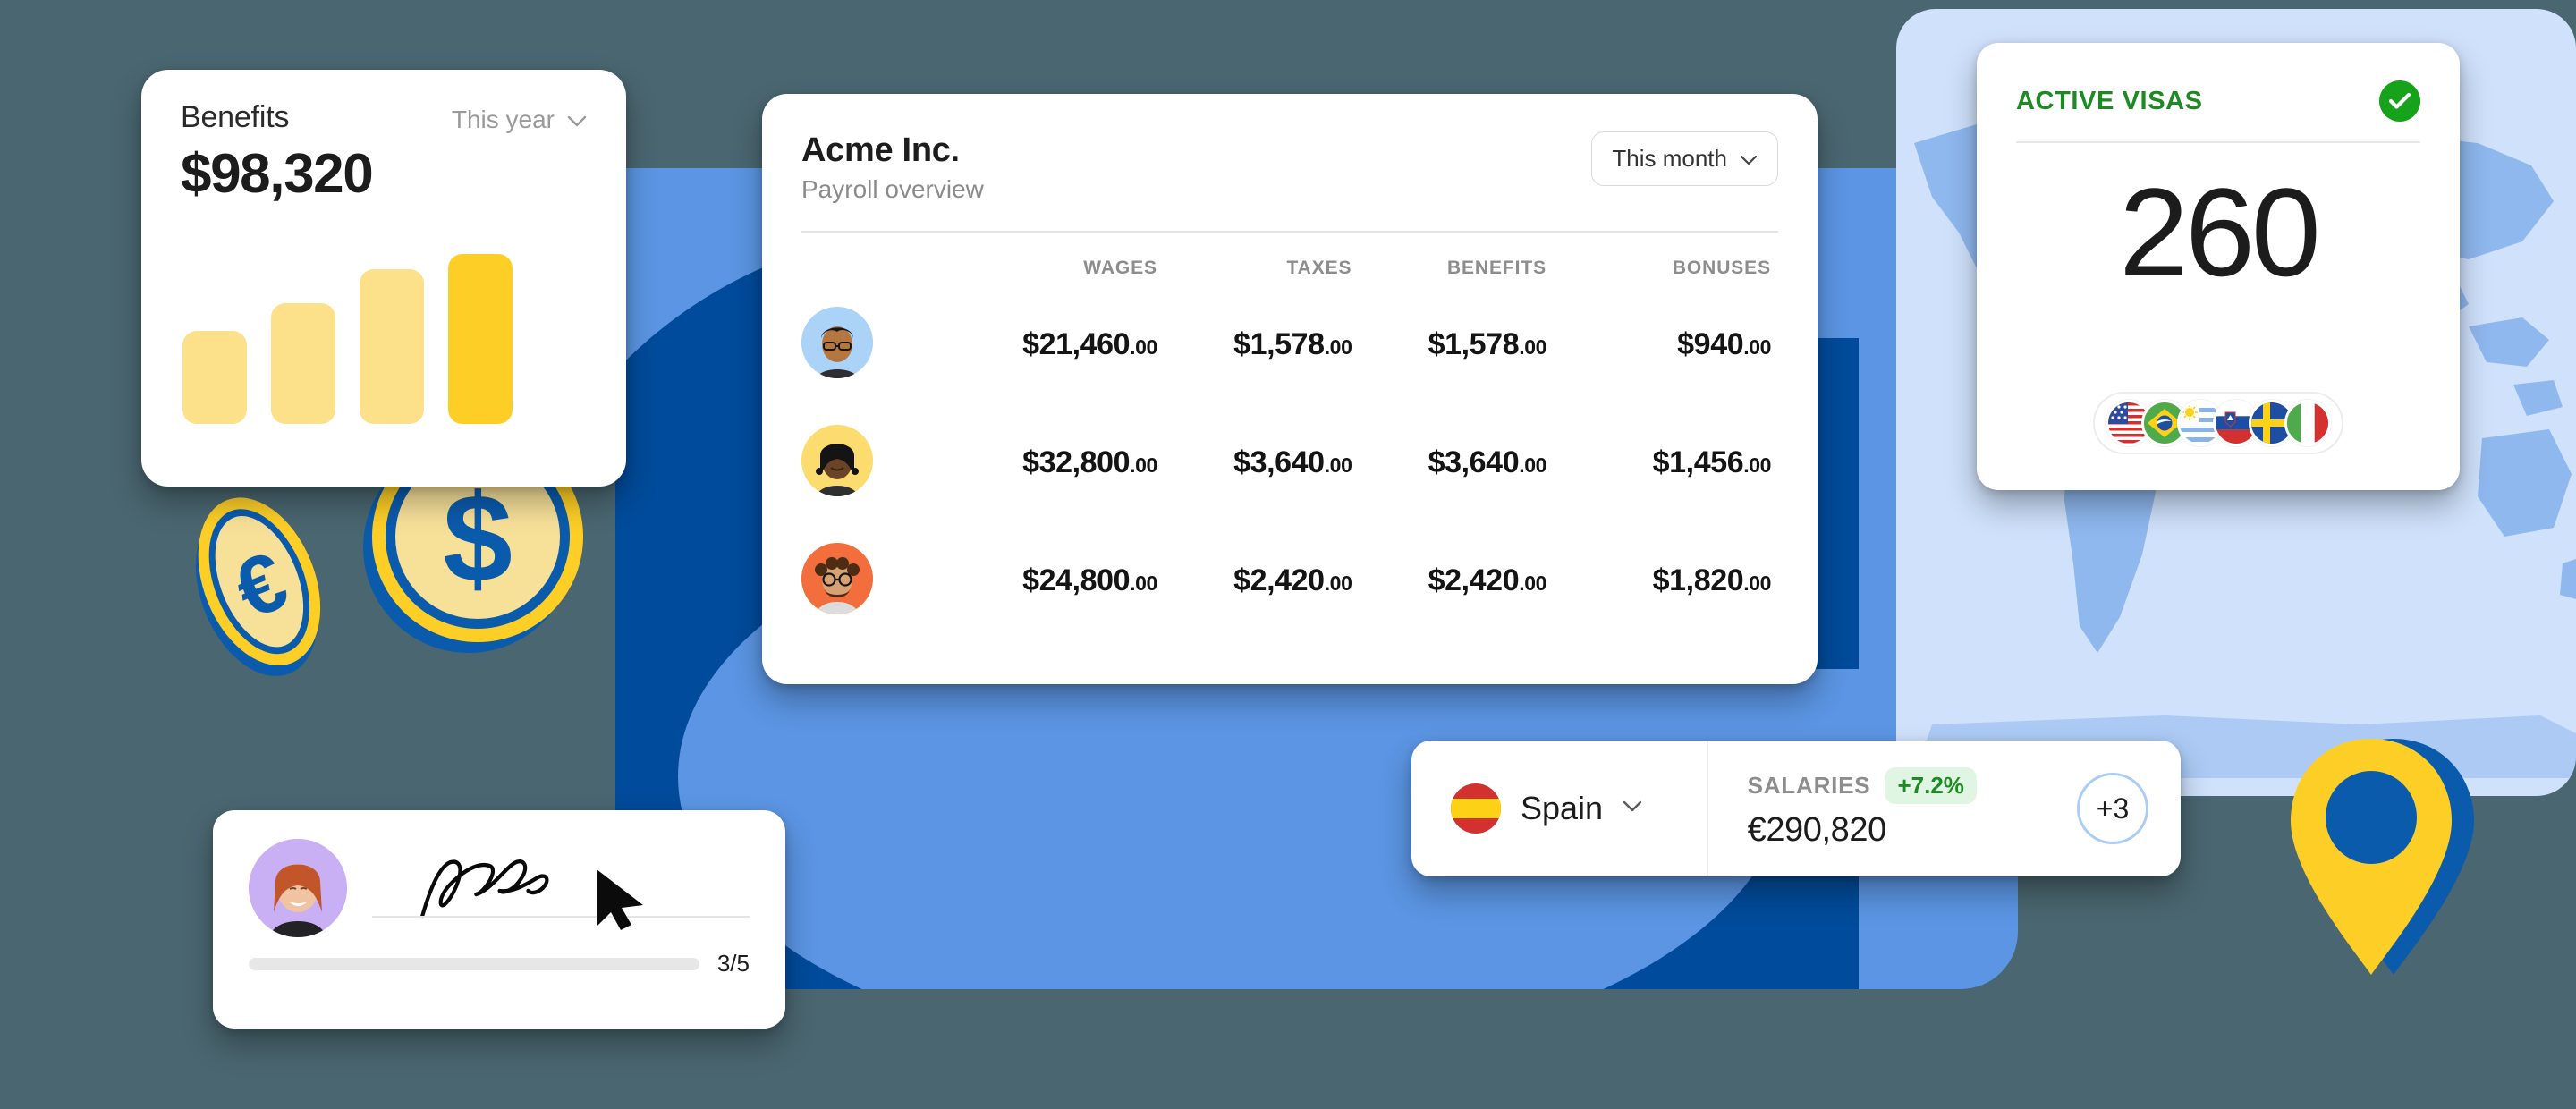 This screenshot has height=1109, width=2576. I want to click on country-selector: Spain, so click(1559, 809).